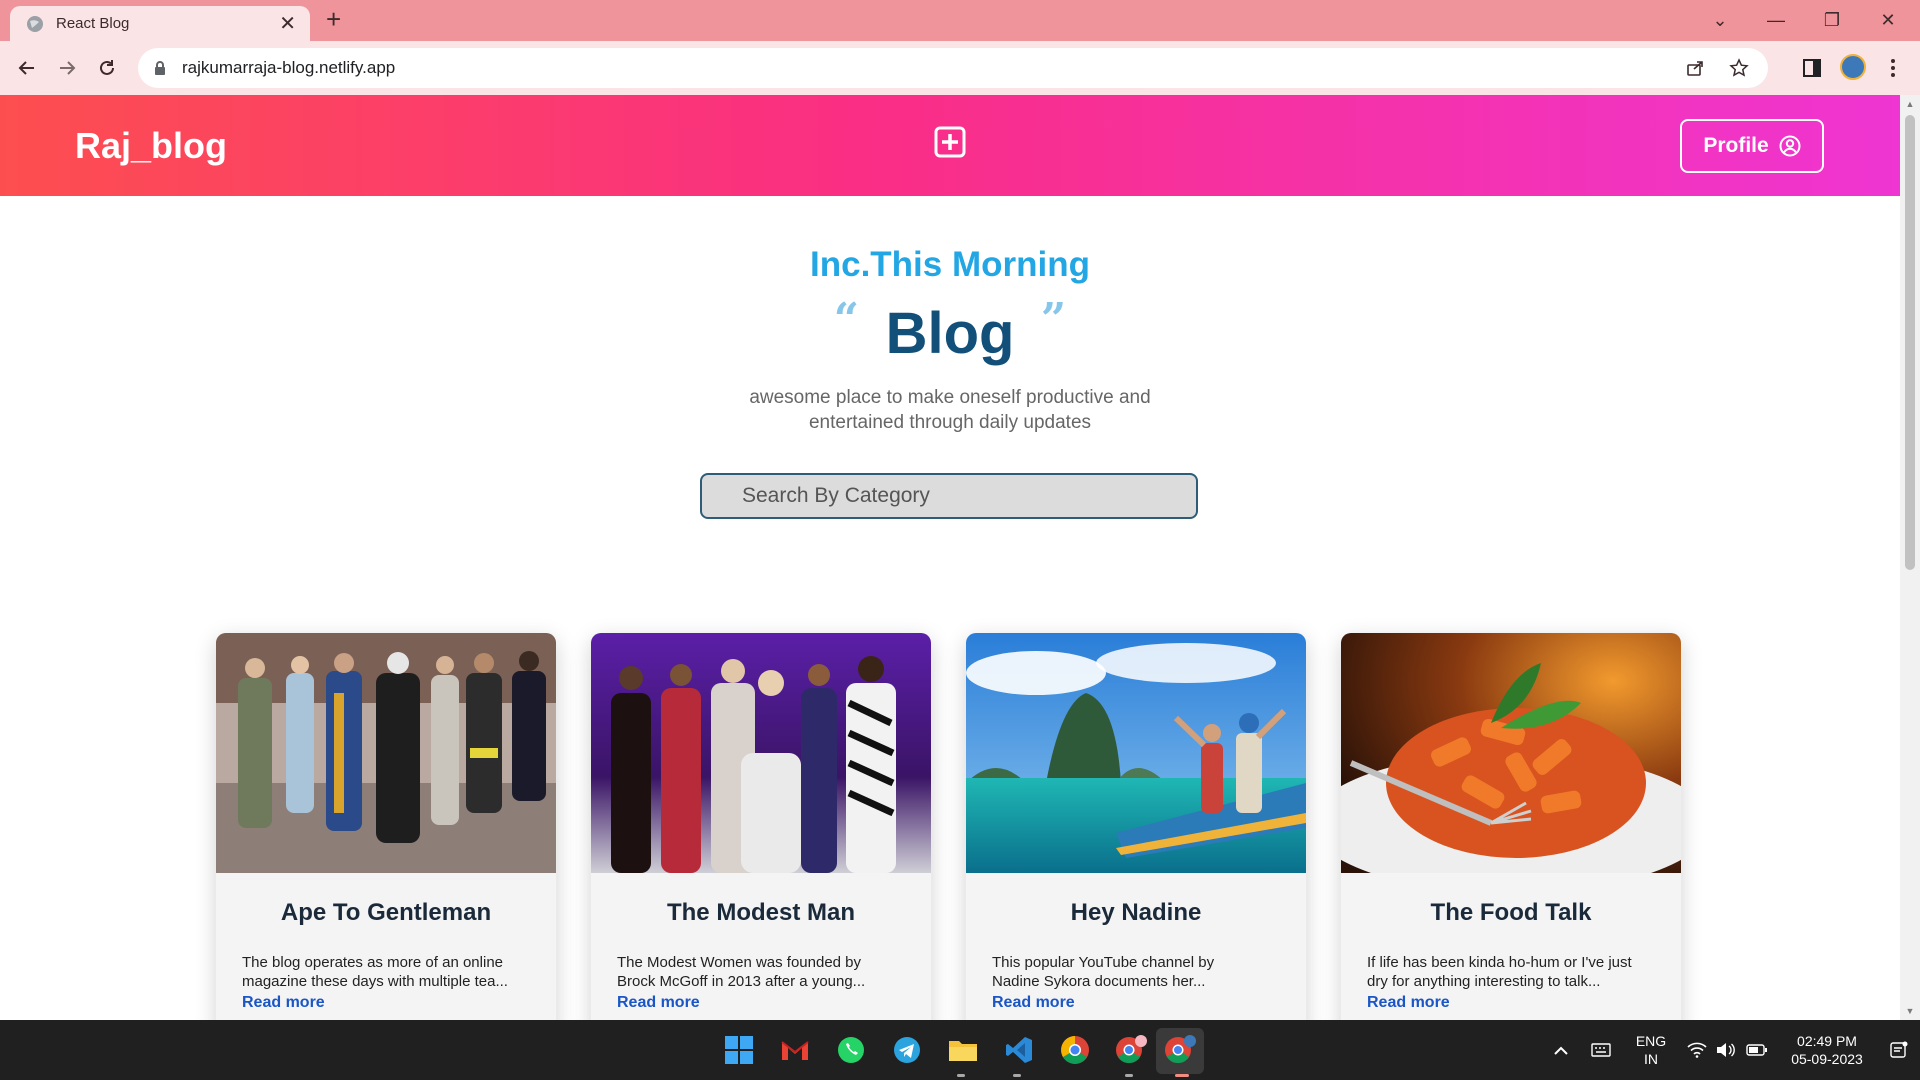  I want to click on taskbar: ENG IN 02:49 PM 05-09-2023, so click(960, 1050).